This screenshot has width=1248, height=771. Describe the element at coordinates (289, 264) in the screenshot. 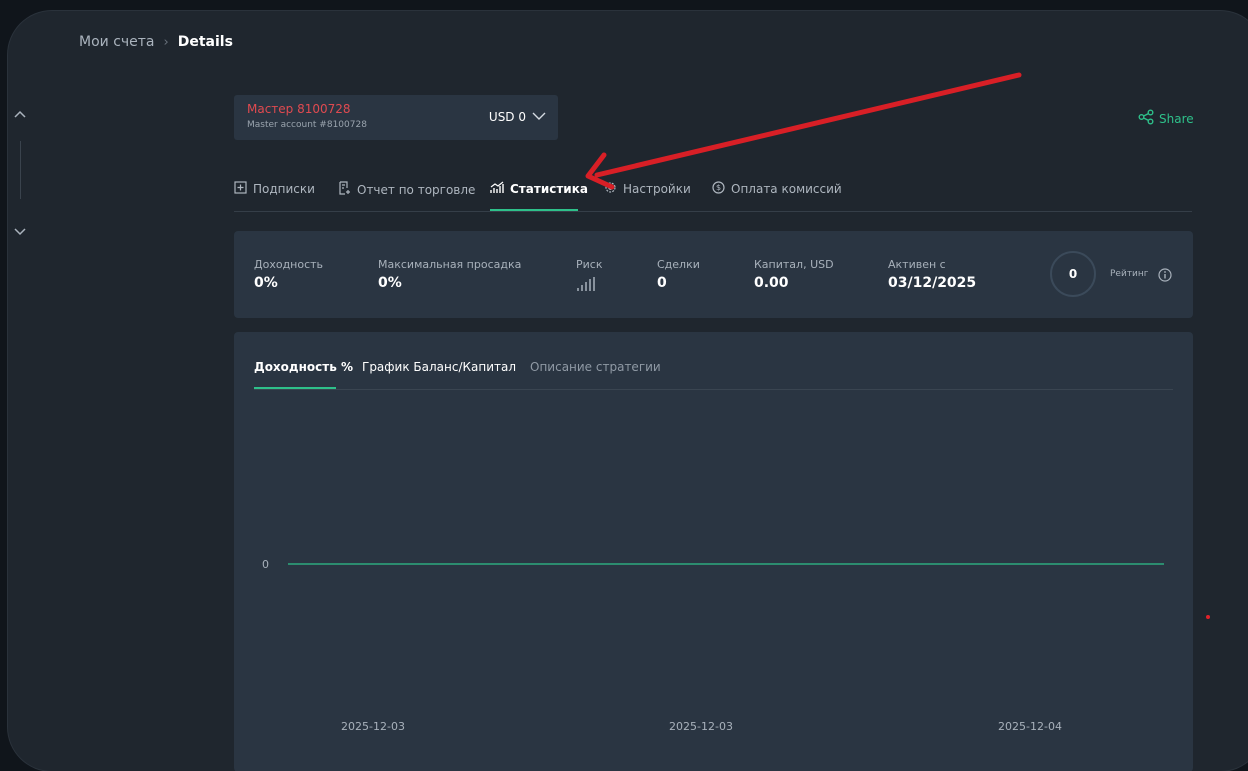

I see `stat-label: Доходность` at that location.